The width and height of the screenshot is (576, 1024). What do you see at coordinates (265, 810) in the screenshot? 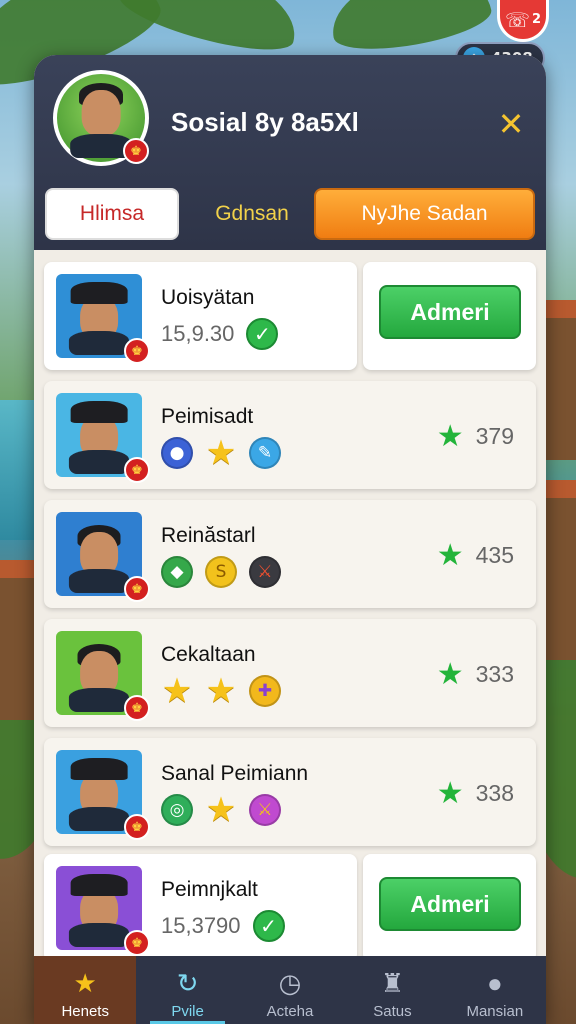
I see `purple-sword-icon: ⚔` at bounding box center [265, 810].